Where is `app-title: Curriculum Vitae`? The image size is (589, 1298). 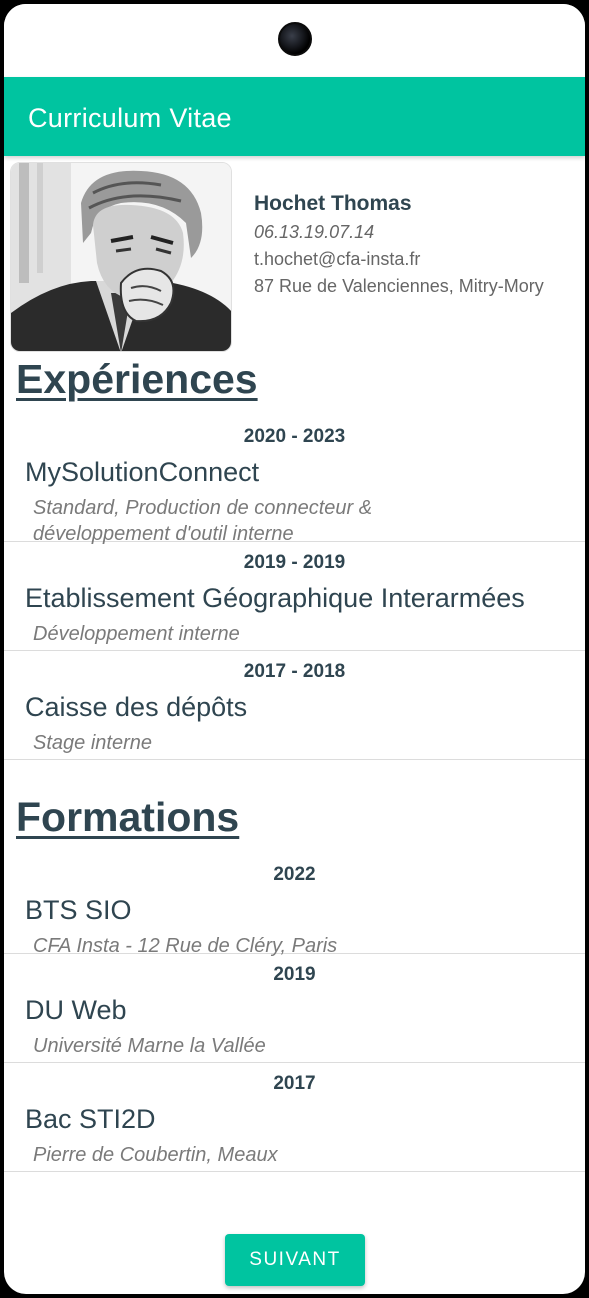
app-title: Curriculum Vitae is located at coordinates (130, 118).